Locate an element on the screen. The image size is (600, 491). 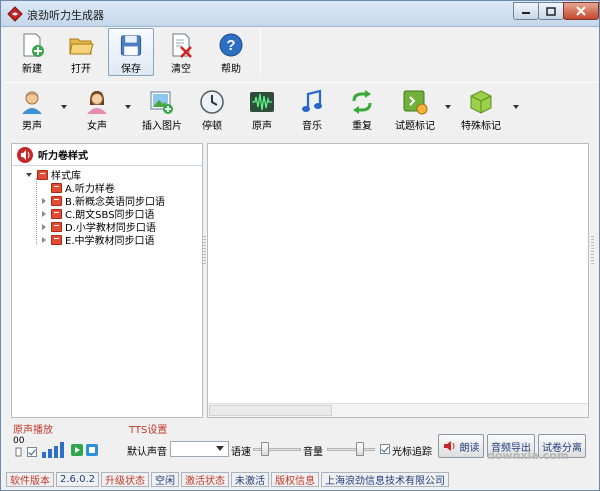
expand-arrow-icon is located at coordinates (29, 174).